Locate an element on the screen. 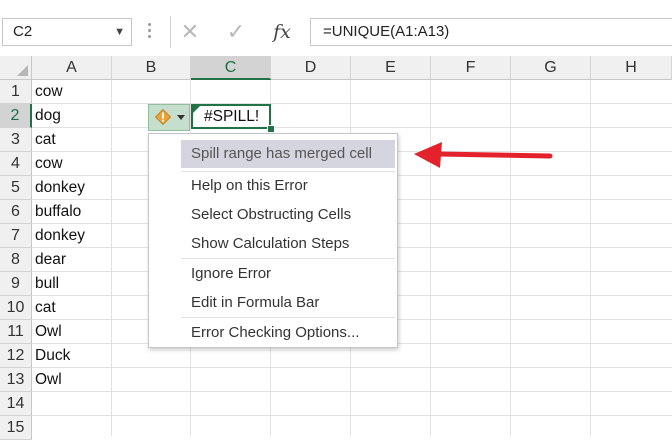 The width and height of the screenshot is (672, 440). column-header-b: B is located at coordinates (151, 68).